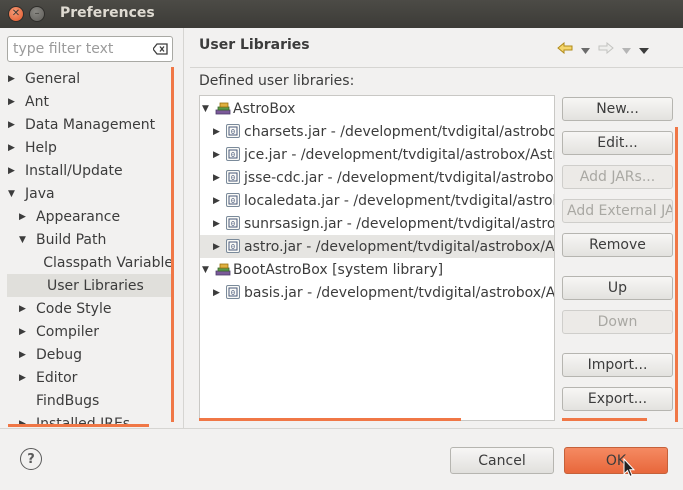 The image size is (683, 490). I want to click on down-button: Down, so click(617, 322).